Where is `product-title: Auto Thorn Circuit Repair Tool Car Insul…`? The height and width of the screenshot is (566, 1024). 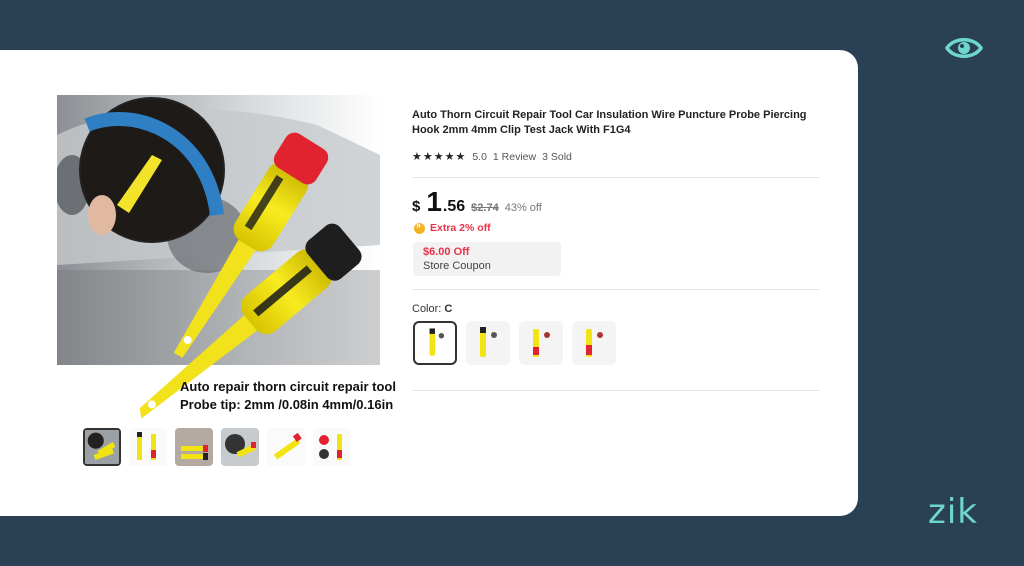
product-title: Auto Thorn Circuit Repair Tool Car Insul… is located at coordinates (609, 122).